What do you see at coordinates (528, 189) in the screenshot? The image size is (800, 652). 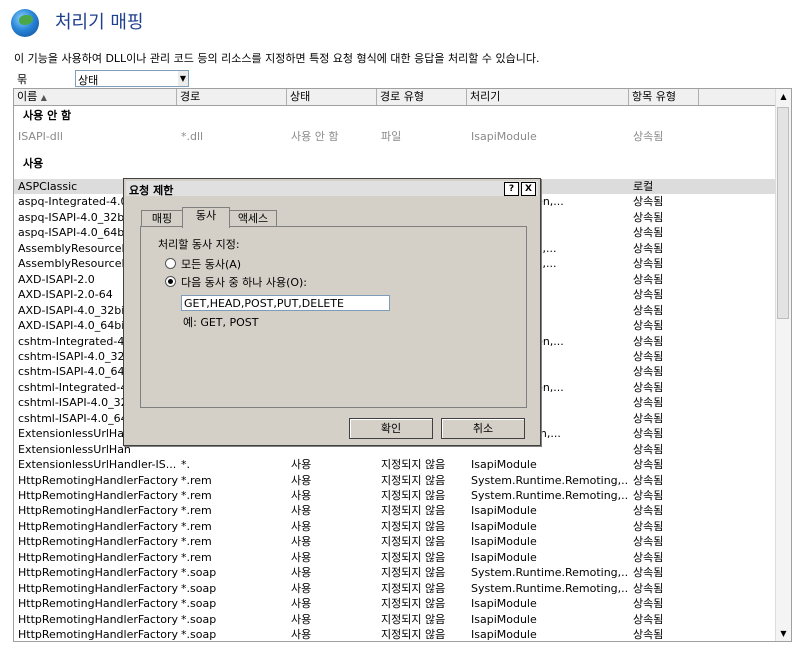 I see `close-button: X` at bounding box center [528, 189].